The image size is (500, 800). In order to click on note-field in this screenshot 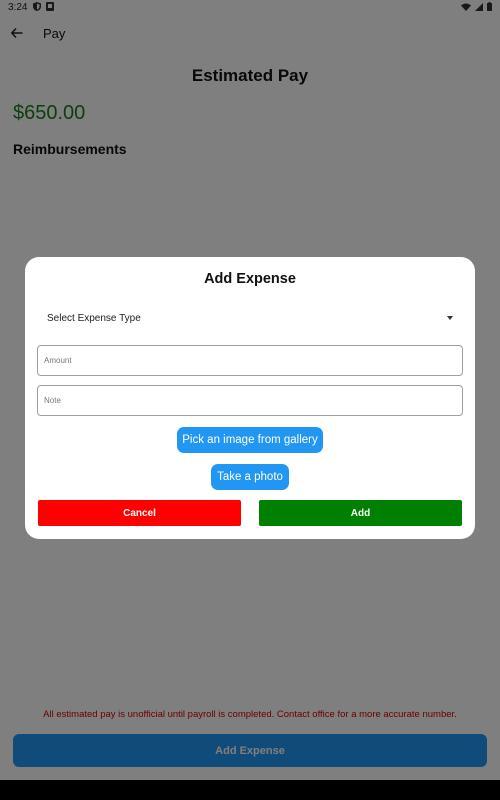, I will do `click(250, 400)`.